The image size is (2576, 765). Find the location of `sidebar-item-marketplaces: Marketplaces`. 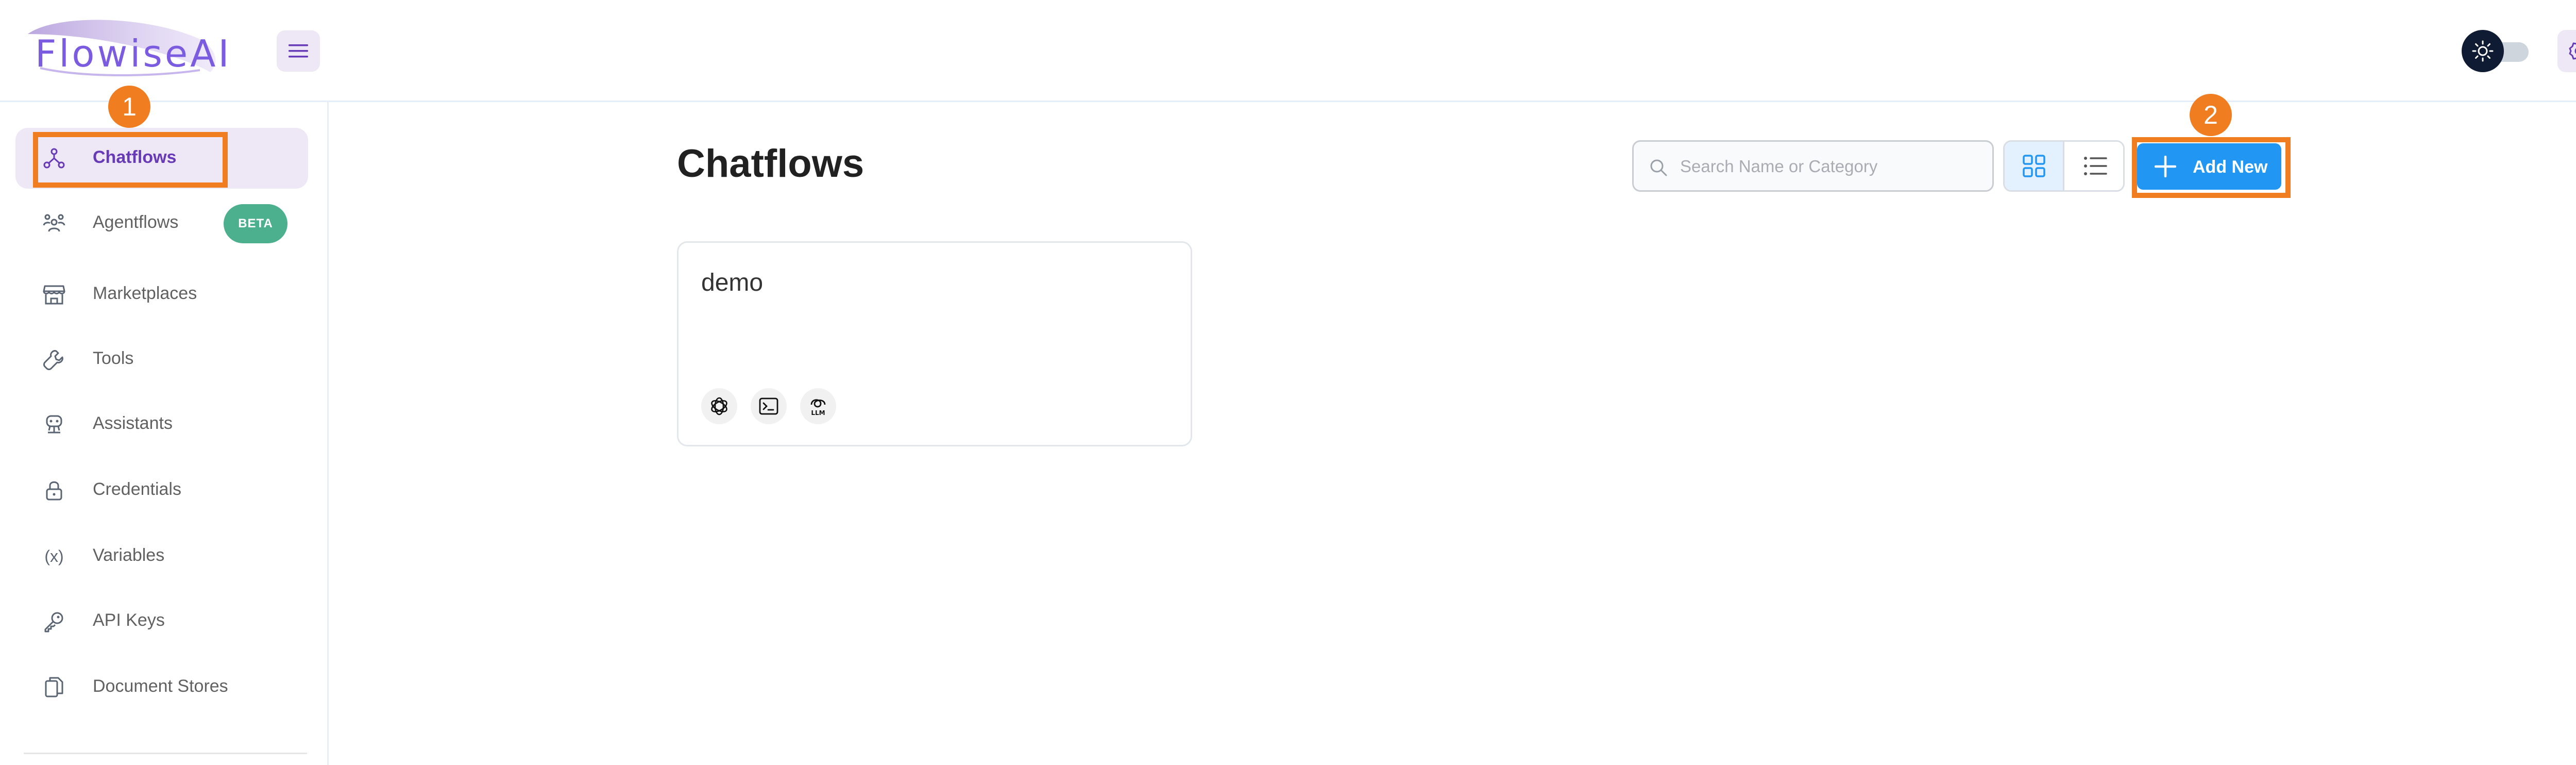

sidebar-item-marketplaces: Marketplaces is located at coordinates (161, 295).